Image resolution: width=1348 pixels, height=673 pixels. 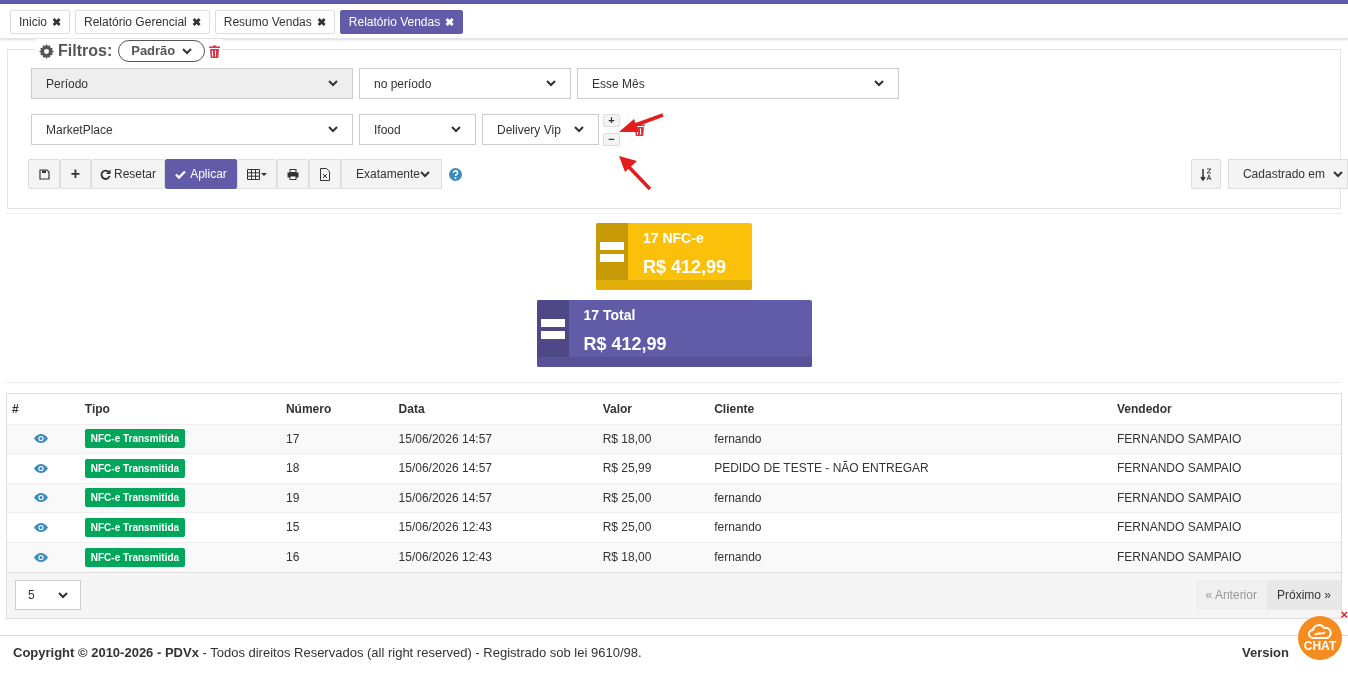 I want to click on excel-icon, so click(x=325, y=174).